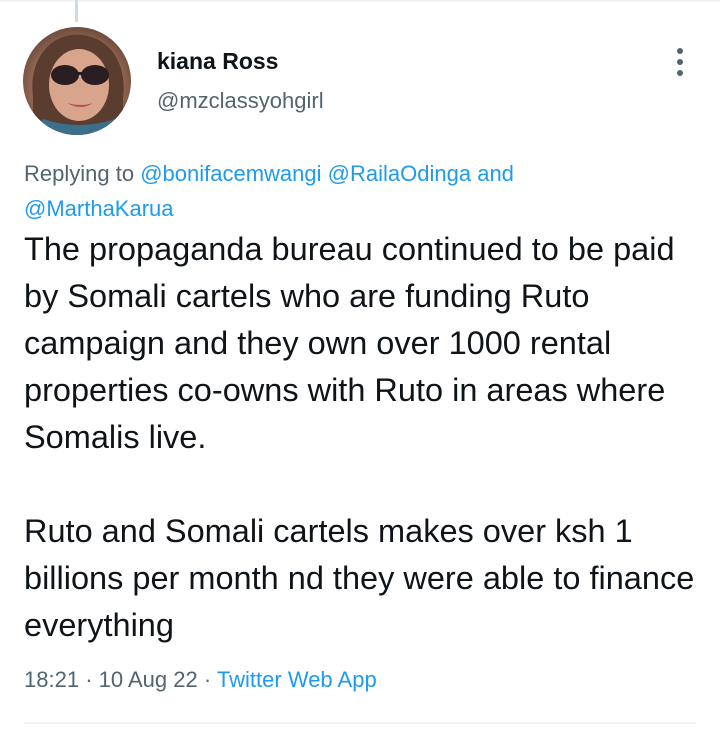 The image size is (720, 733). I want to click on reply-and-others-link: and, so click(495, 173).